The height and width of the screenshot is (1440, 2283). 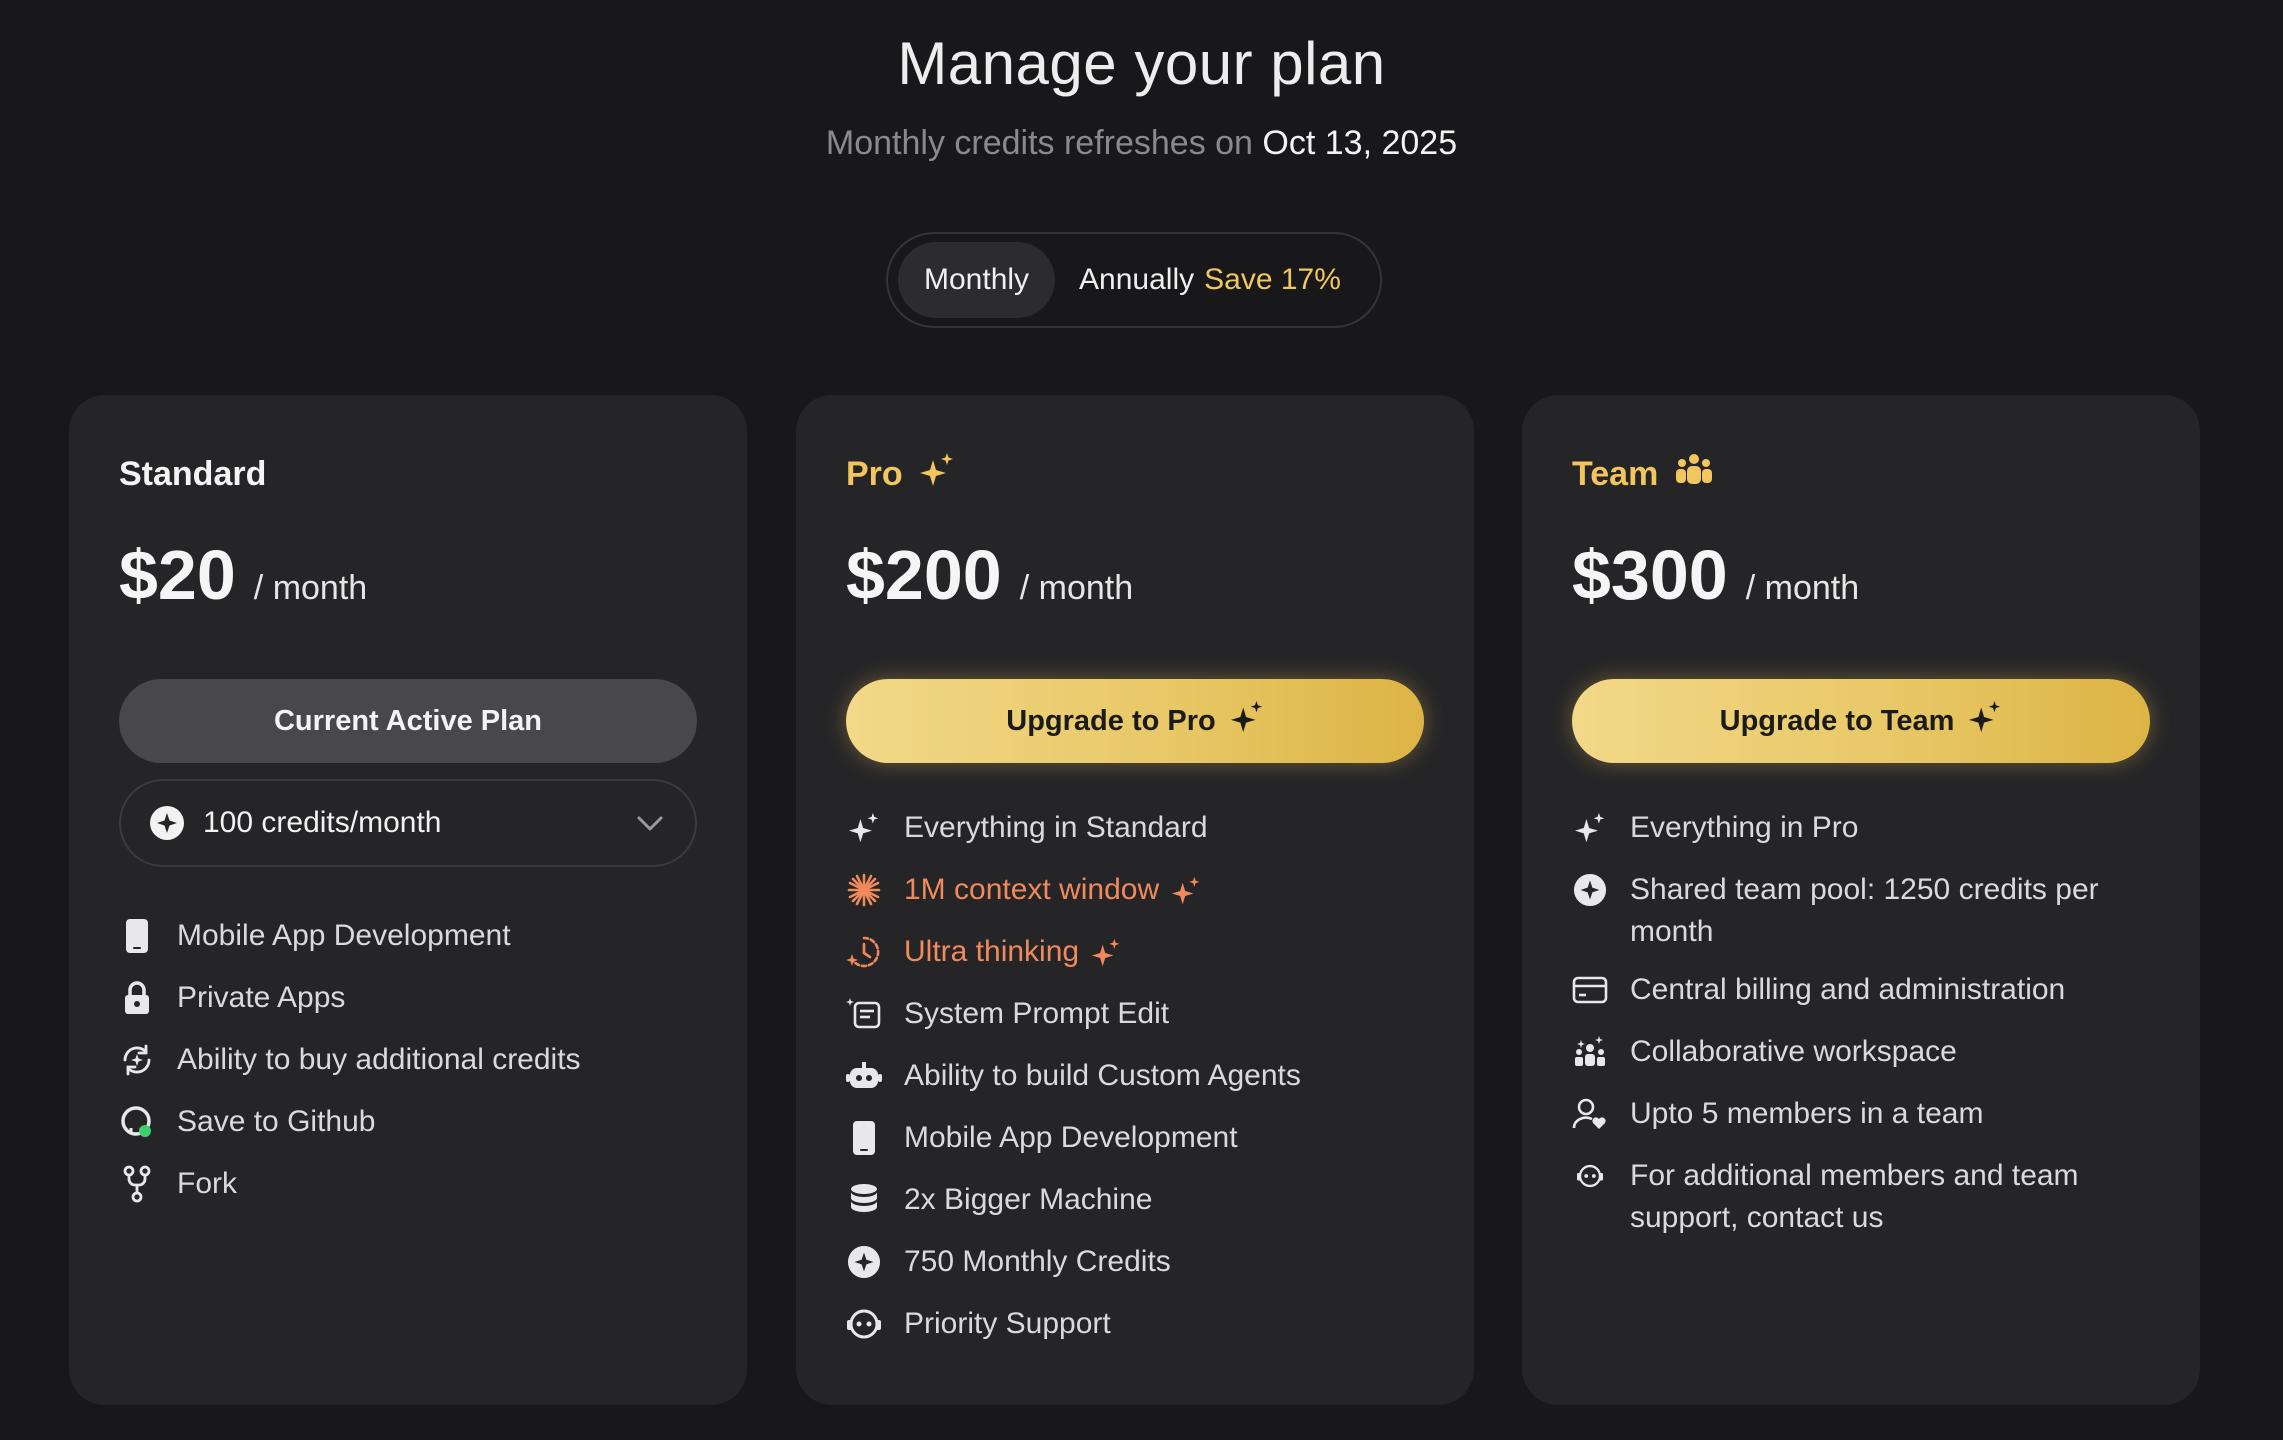 I want to click on plan-price: $300 / month, so click(x=1715, y=575).